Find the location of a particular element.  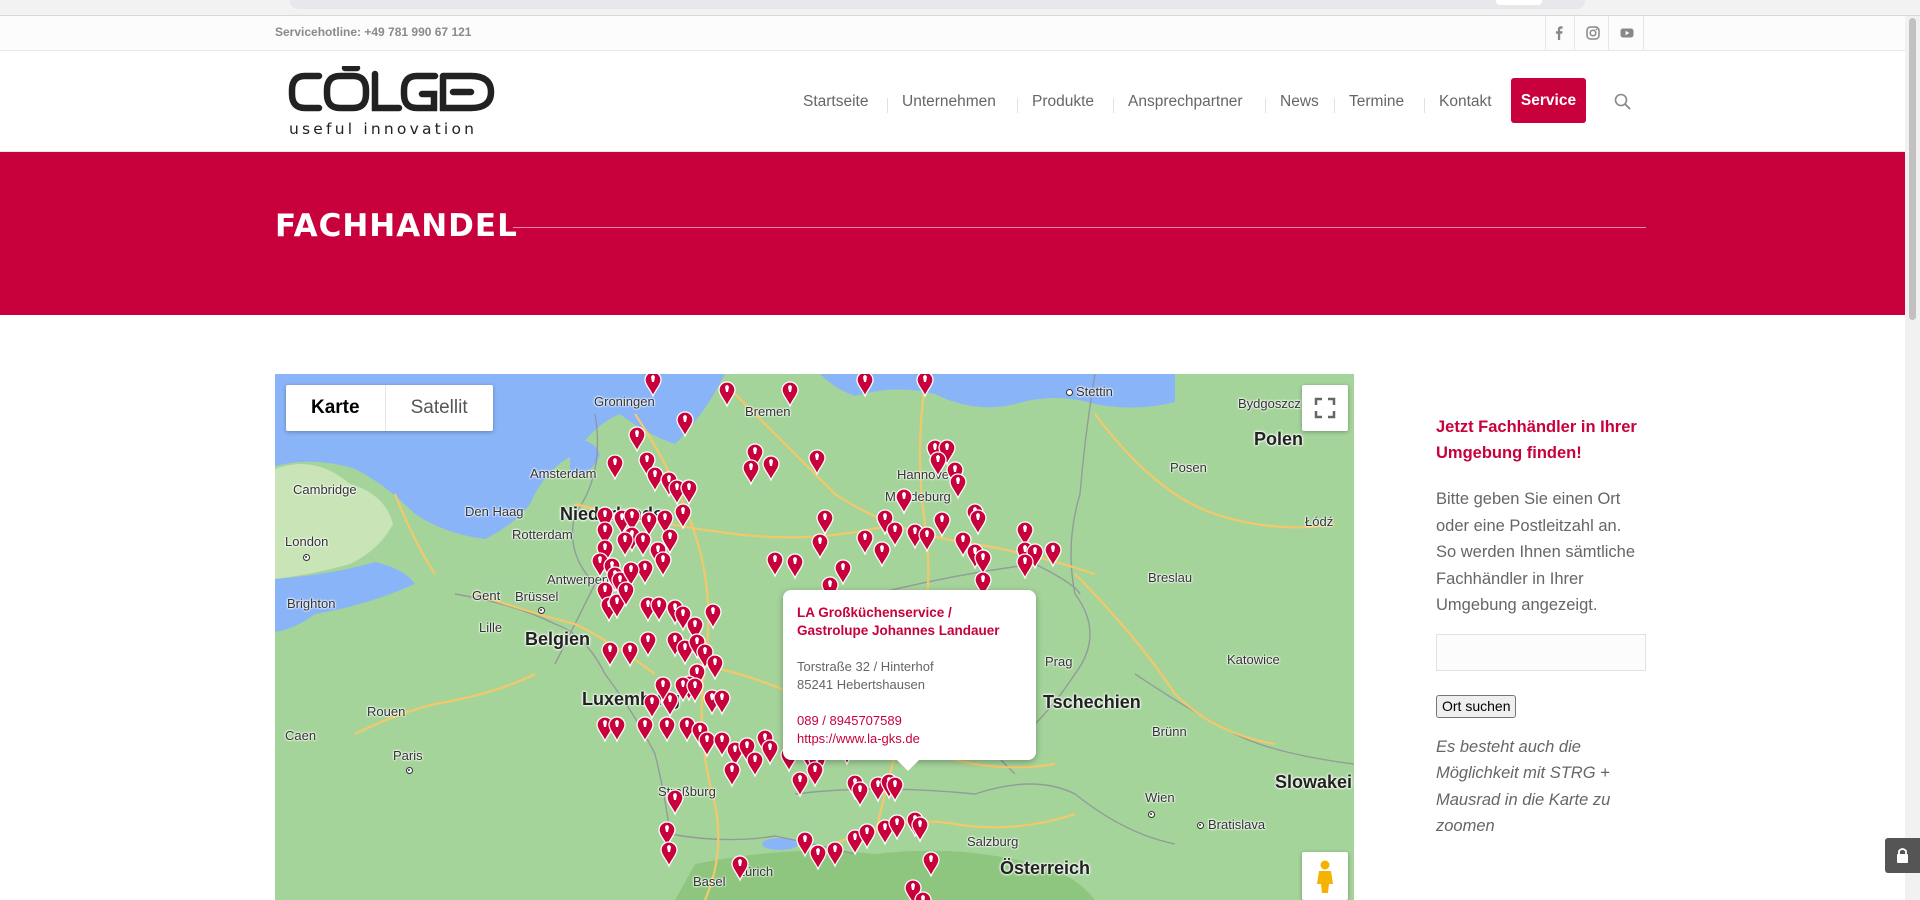

address-bar-button is located at coordinates (1519, 2).